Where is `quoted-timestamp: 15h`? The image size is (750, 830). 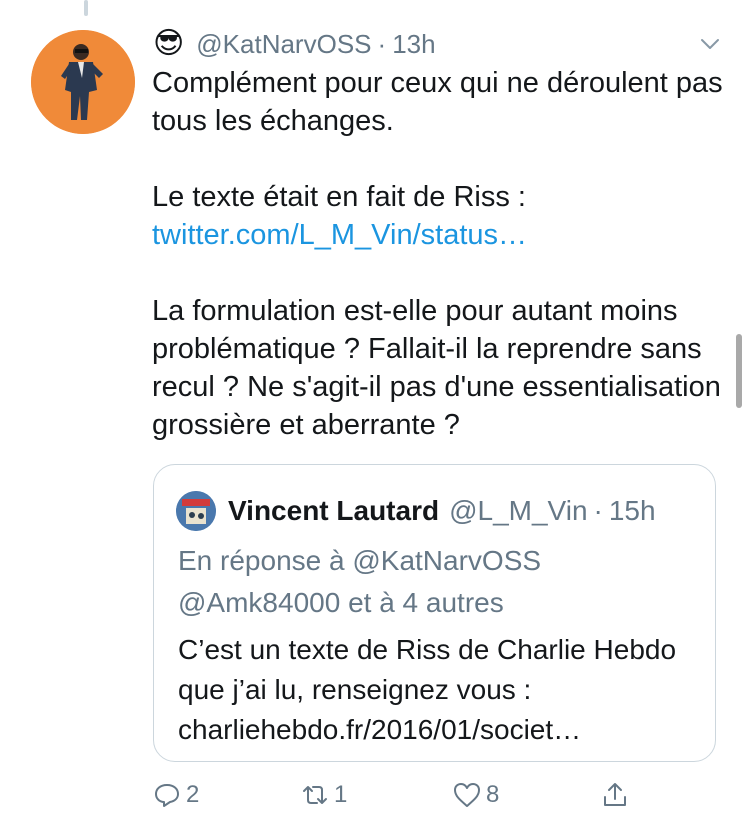 quoted-timestamp: 15h is located at coordinates (632, 510).